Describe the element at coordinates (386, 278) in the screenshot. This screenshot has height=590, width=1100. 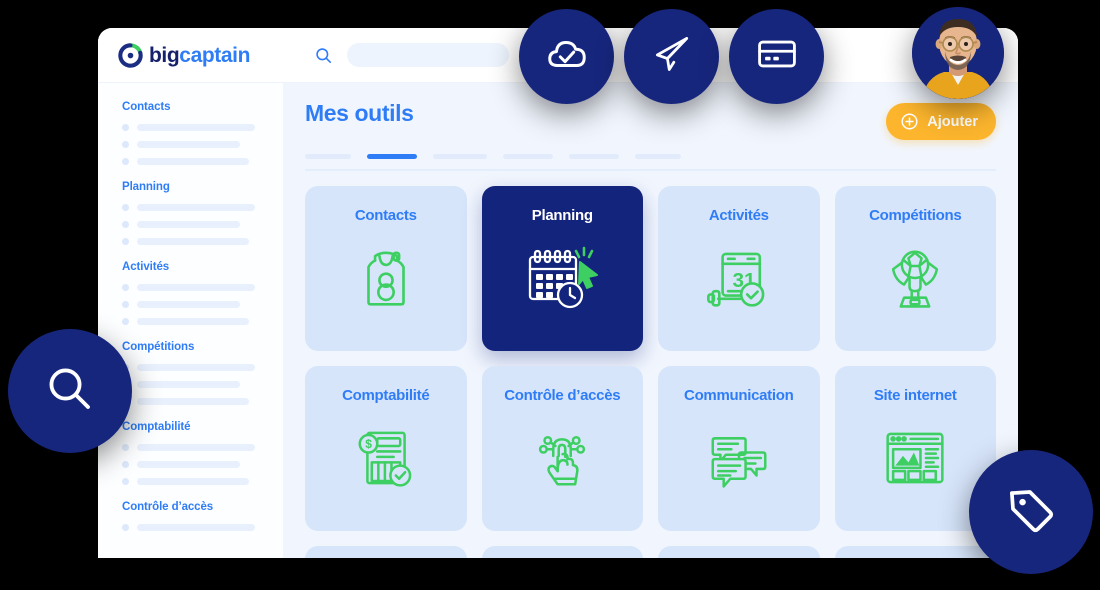
I see `jersey-icon` at that location.